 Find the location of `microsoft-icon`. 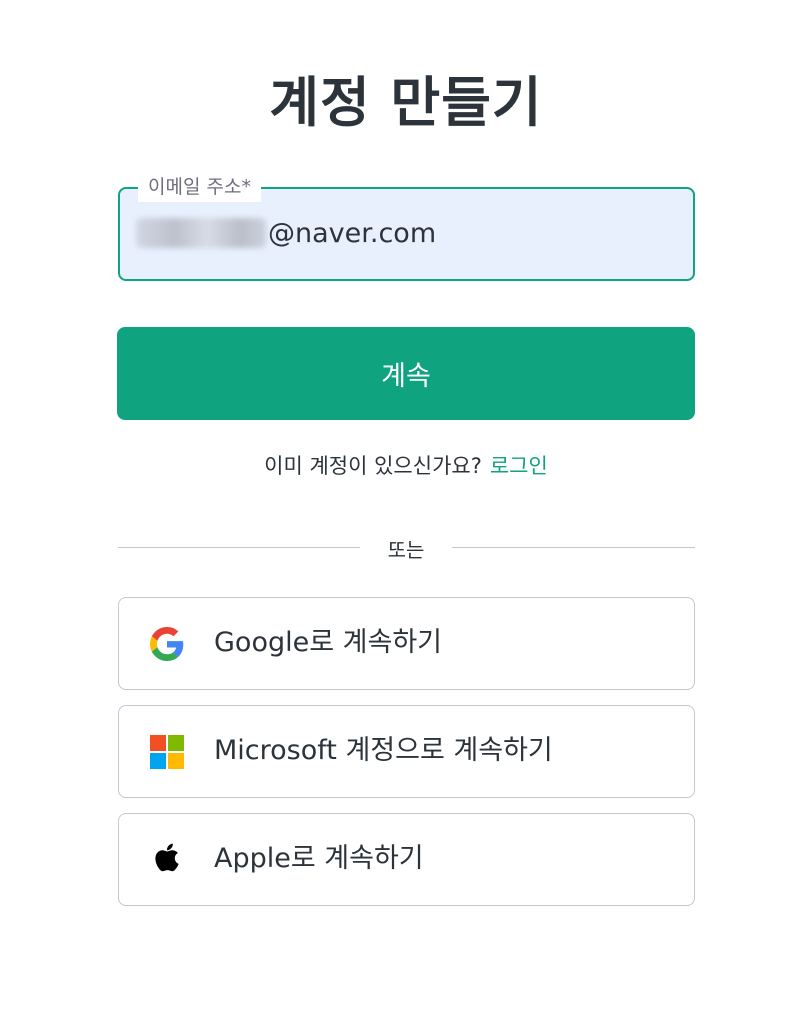

microsoft-icon is located at coordinates (167, 752).